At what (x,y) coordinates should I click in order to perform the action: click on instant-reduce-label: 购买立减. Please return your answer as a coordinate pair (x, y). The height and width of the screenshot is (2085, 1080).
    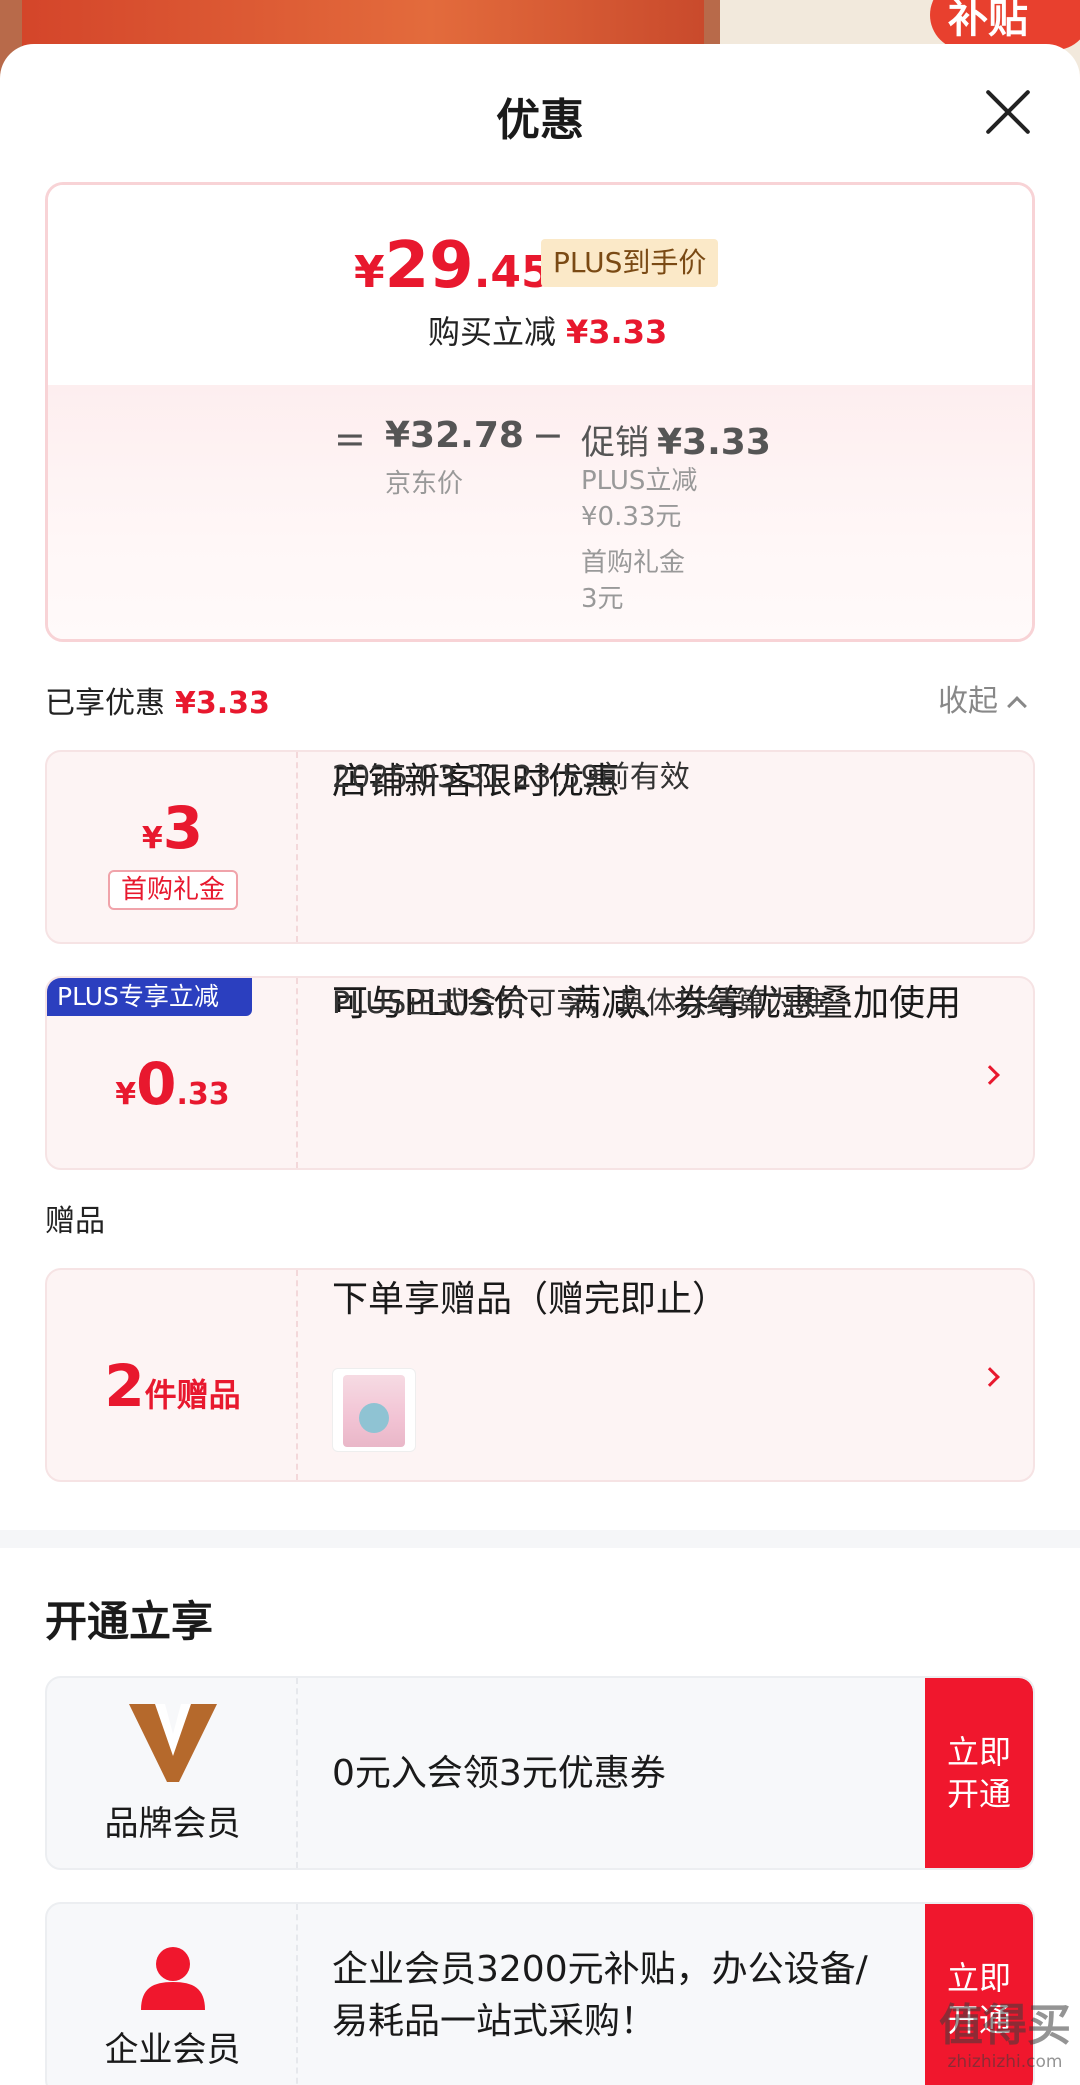
    Looking at the image, I should click on (492, 332).